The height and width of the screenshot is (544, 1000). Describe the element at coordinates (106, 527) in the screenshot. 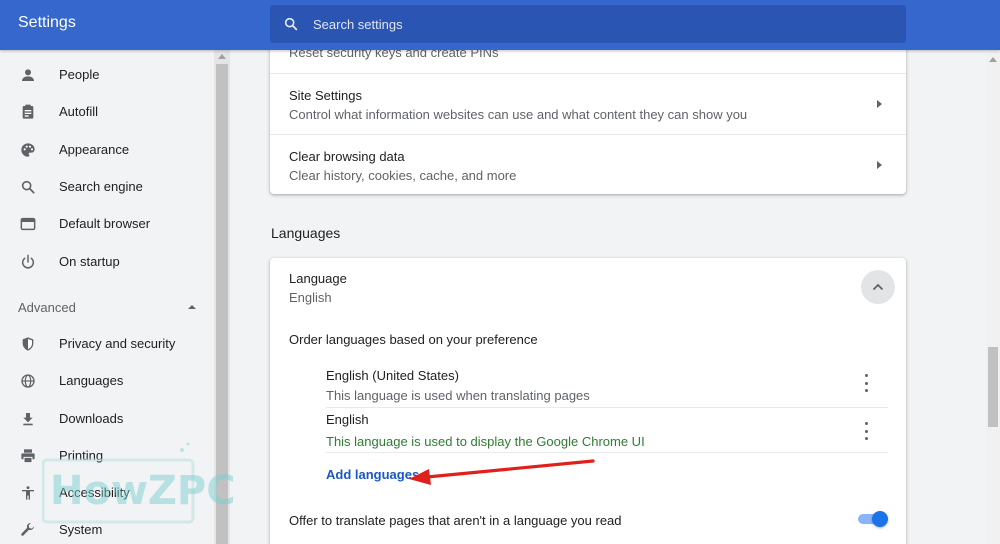

I see `sidebar-item-system: System` at that location.